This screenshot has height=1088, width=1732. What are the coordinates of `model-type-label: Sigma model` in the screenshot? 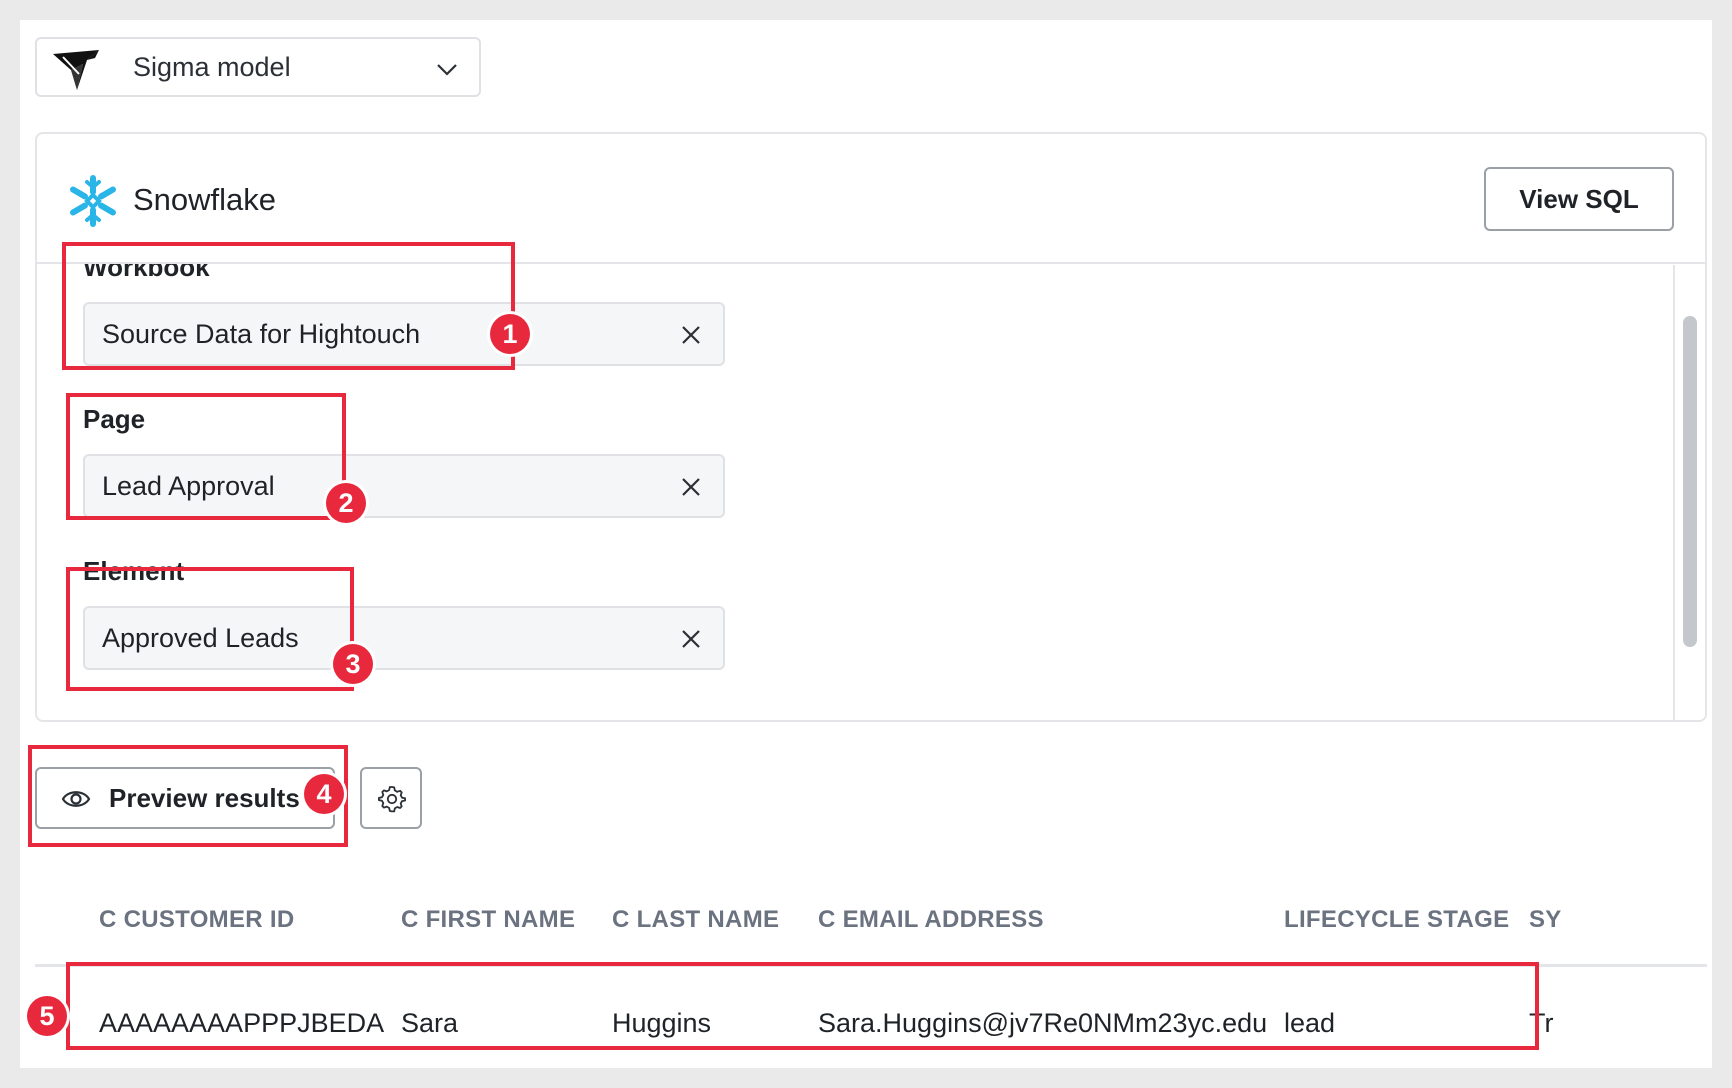 It's located at (212, 66).